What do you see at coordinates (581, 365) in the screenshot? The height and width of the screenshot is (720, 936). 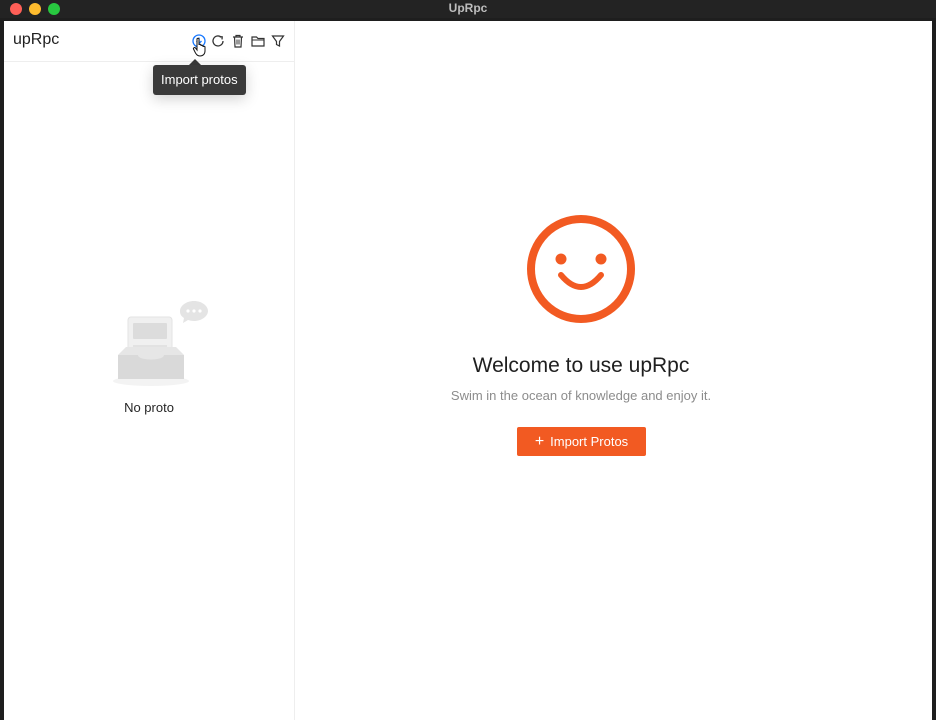 I see `welcome-title: Welcome to use upRpc` at bounding box center [581, 365].